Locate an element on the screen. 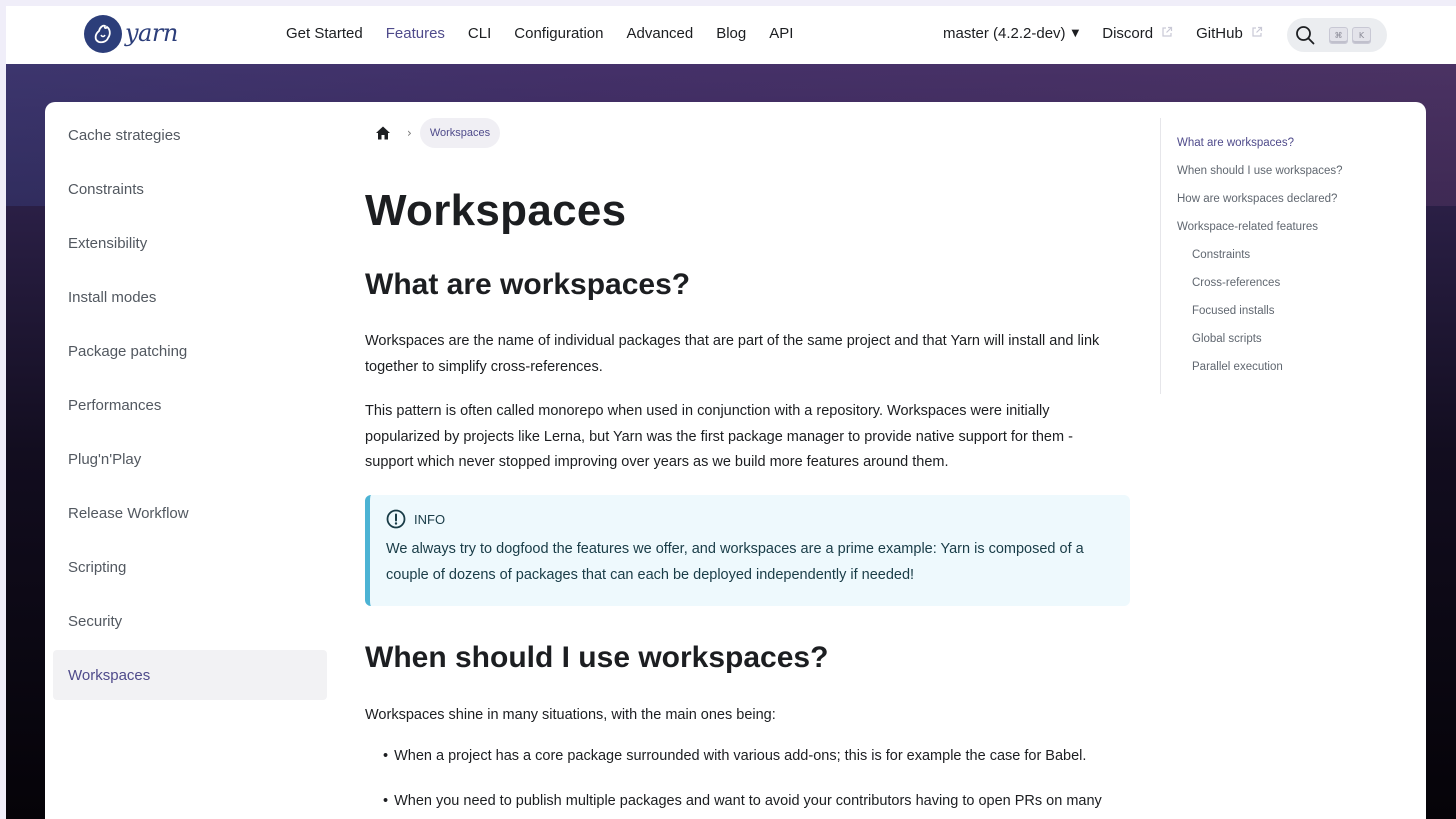 The width and height of the screenshot is (1456, 819). sidebar-item-scripting: Scripting is located at coordinates (190, 567).